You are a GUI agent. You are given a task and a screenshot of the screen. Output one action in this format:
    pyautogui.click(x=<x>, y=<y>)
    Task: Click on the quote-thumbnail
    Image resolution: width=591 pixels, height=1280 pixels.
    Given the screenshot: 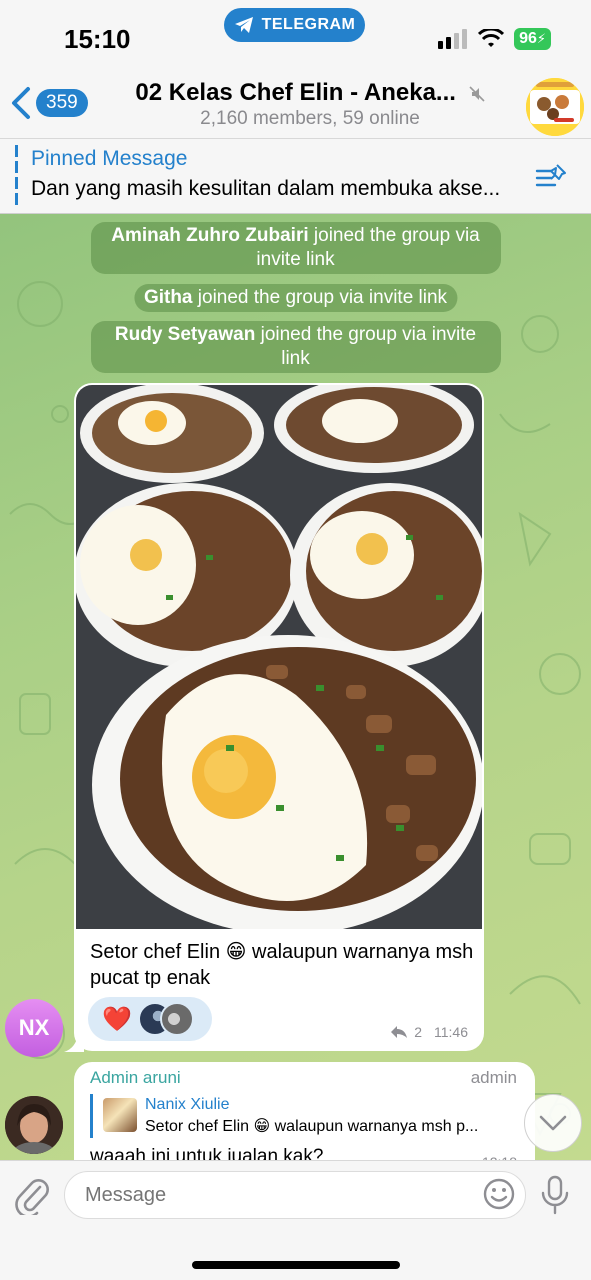 What is the action you would take?
    pyautogui.click(x=120, y=1115)
    